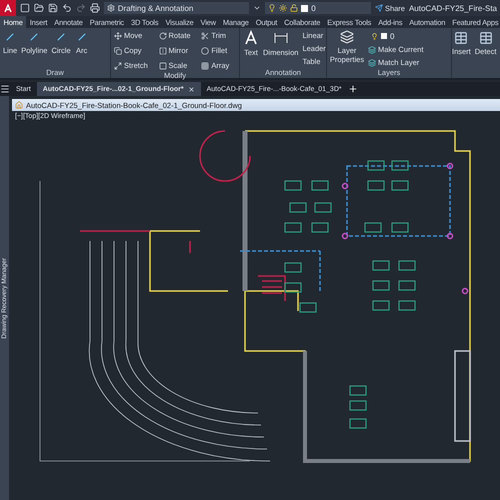 The height and width of the screenshot is (500, 500). Describe the element at coordinates (19, 105) in the screenshot. I see `house-icon` at that location.